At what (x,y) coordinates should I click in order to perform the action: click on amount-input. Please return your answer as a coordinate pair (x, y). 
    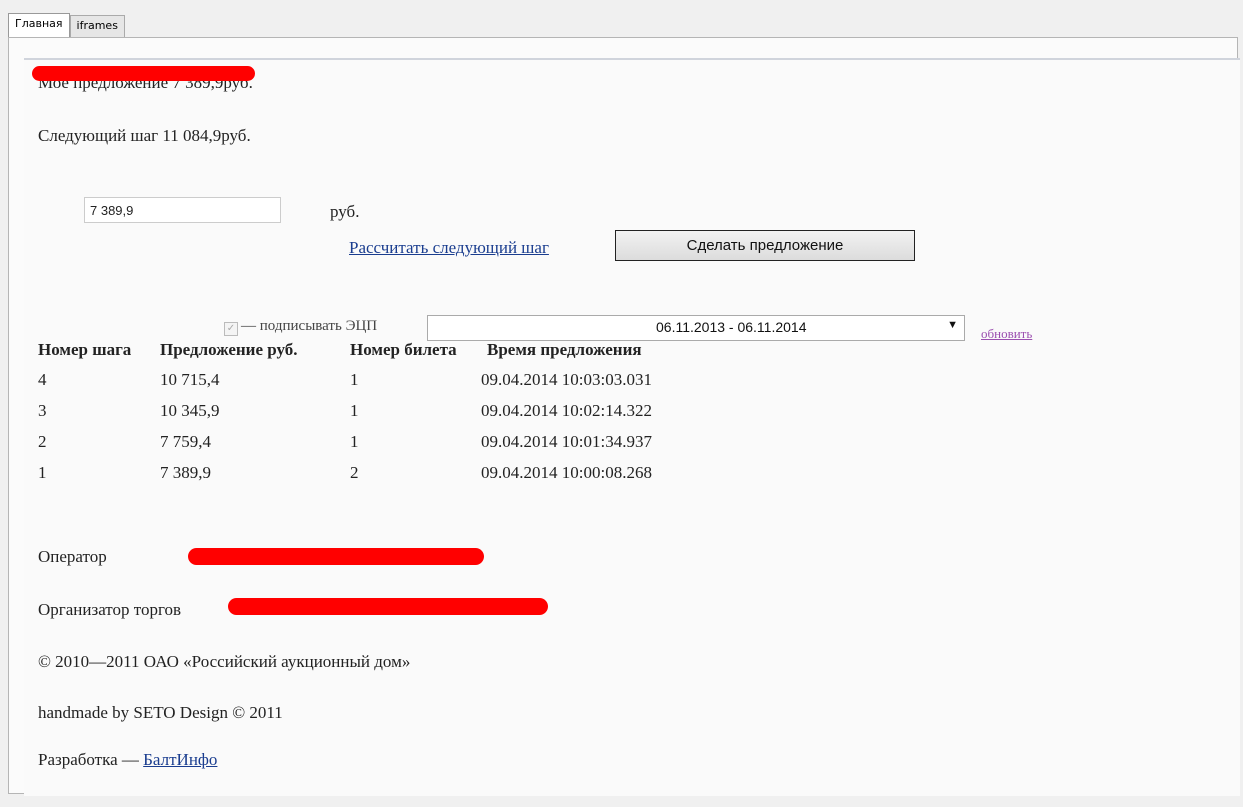
    Looking at the image, I should click on (182, 210).